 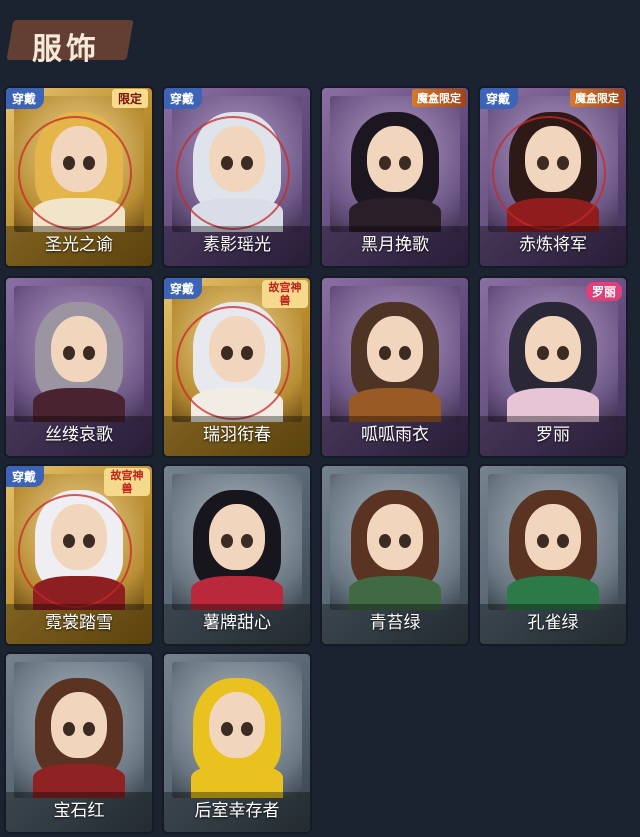 I want to click on costume-card: 穿戴 魔盒限定赤炼将军, so click(x=553, y=177).